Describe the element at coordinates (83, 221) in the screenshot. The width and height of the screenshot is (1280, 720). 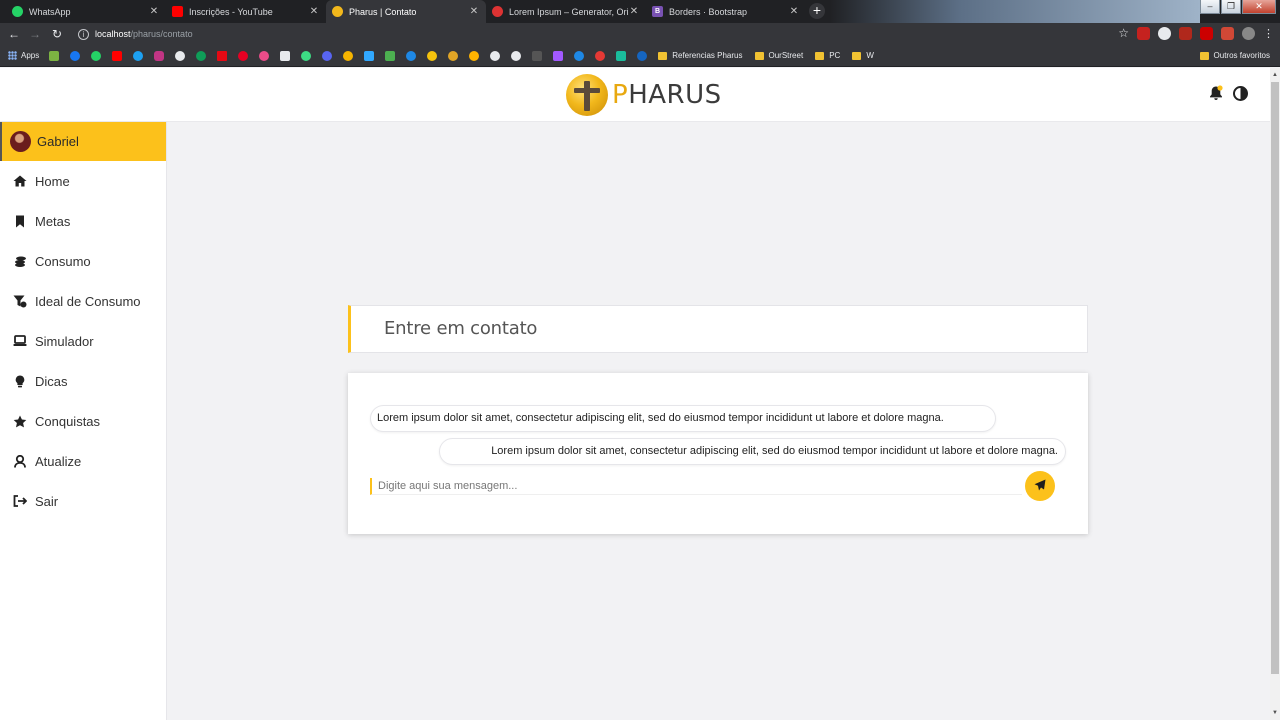
I see `sidebar-item-metas: Metas` at that location.